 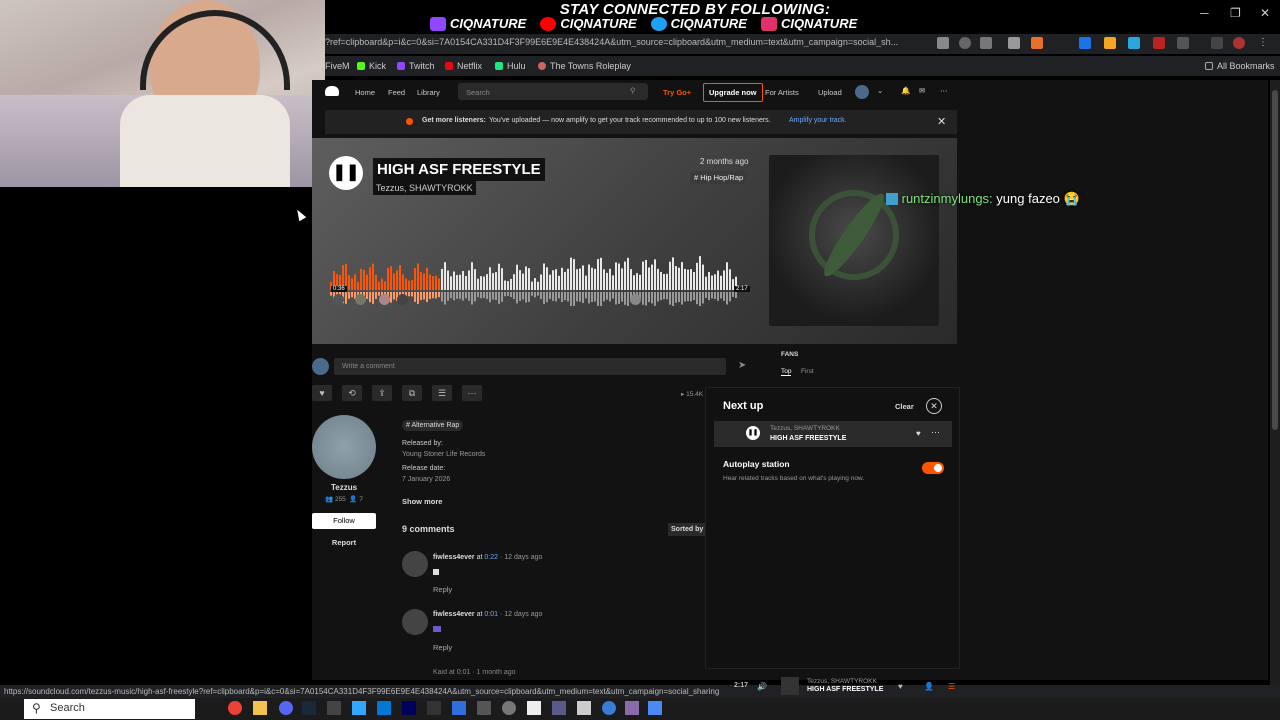 I want to click on alt-rap-tag: # Alternative Rap, so click(x=433, y=425).